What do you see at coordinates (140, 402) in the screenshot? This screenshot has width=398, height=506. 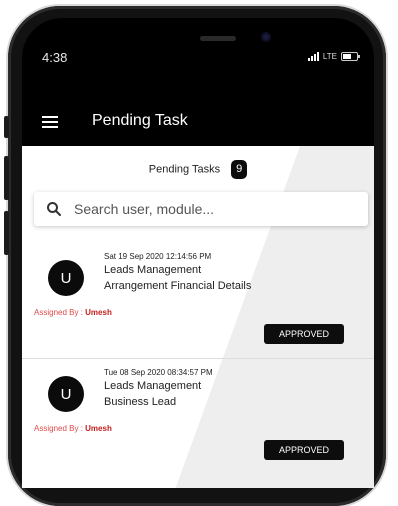 I see `task-detail: Business Lead` at bounding box center [140, 402].